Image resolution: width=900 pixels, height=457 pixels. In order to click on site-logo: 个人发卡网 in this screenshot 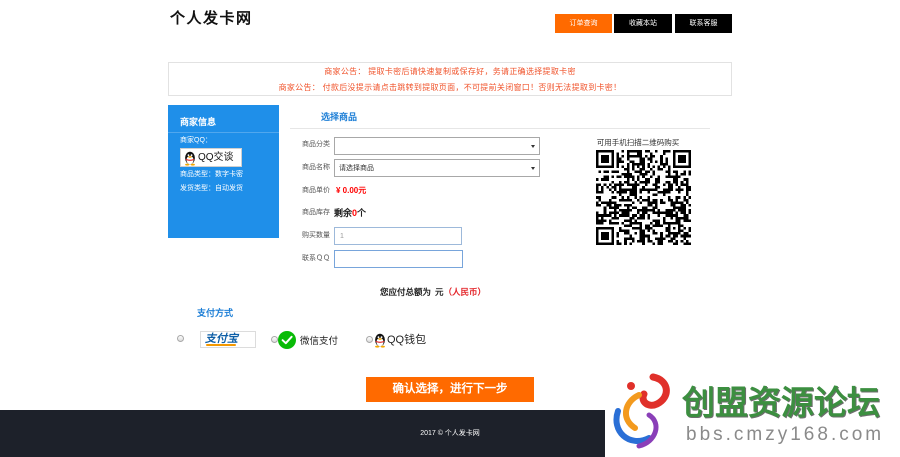, I will do `click(211, 18)`.